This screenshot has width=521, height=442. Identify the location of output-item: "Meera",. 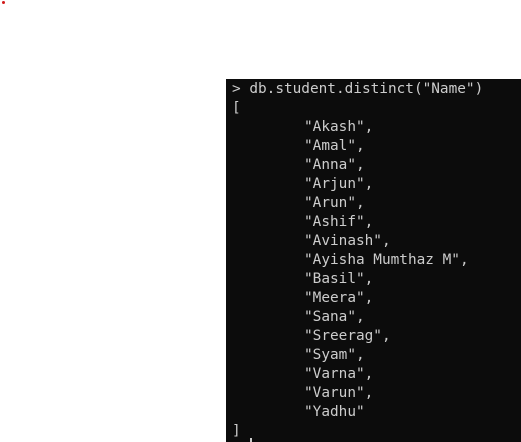
(339, 298).